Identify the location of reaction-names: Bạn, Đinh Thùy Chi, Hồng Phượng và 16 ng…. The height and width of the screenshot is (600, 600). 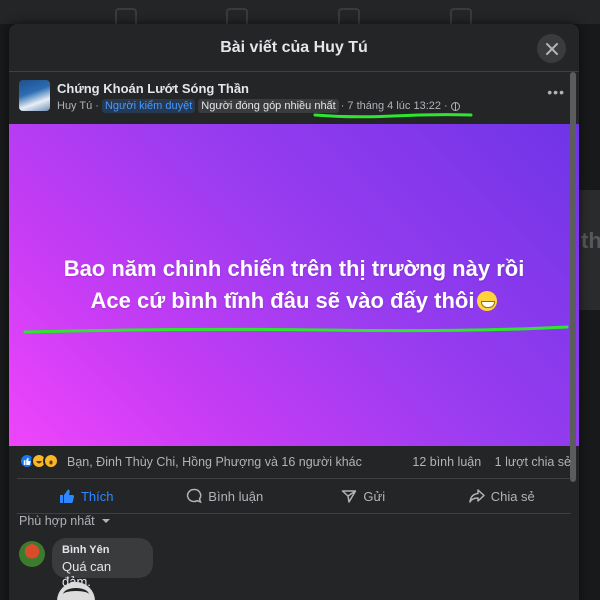
(214, 462).